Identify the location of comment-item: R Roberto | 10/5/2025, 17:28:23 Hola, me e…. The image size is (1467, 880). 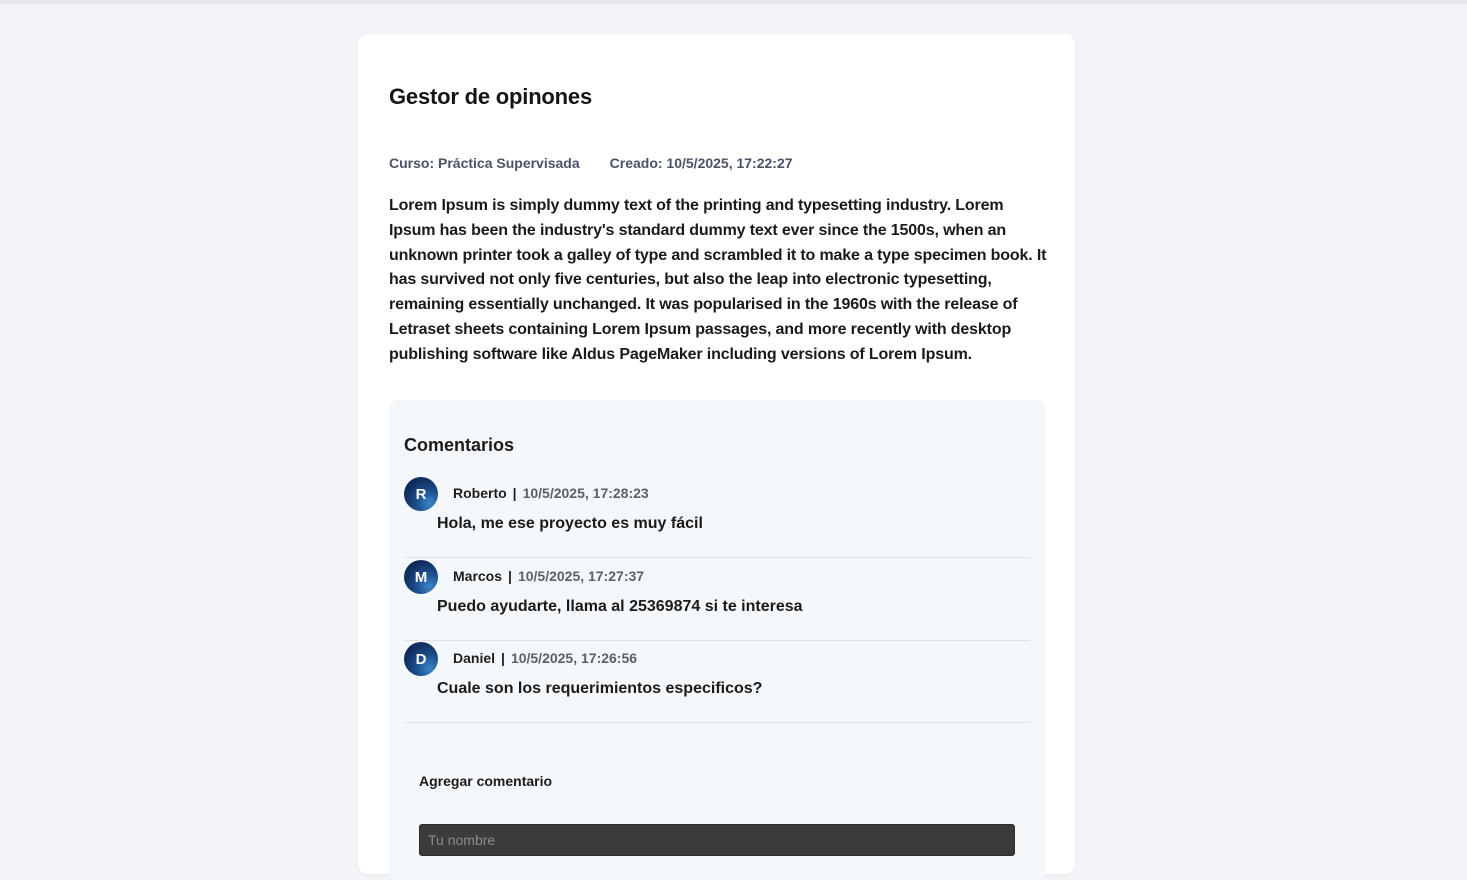
(717, 516).